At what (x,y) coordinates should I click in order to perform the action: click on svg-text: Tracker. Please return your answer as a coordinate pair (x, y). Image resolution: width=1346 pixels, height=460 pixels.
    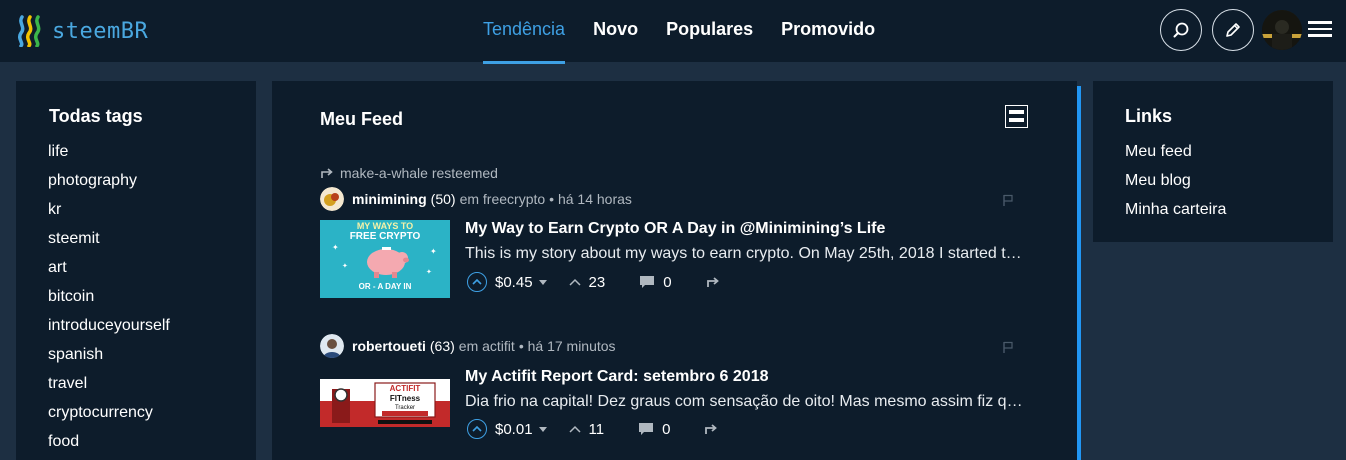
    Looking at the image, I should click on (405, 408).